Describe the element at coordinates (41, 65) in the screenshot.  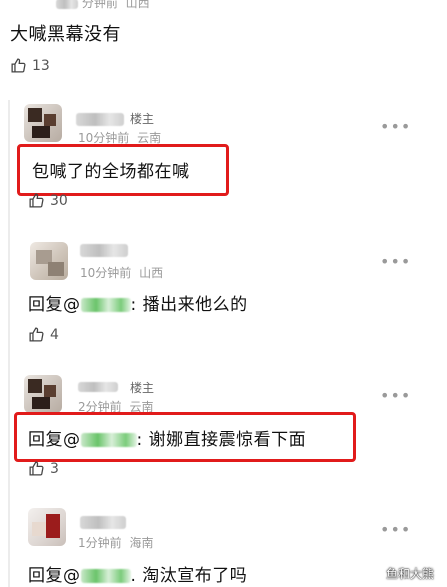
I see `like-count: 13` at that location.